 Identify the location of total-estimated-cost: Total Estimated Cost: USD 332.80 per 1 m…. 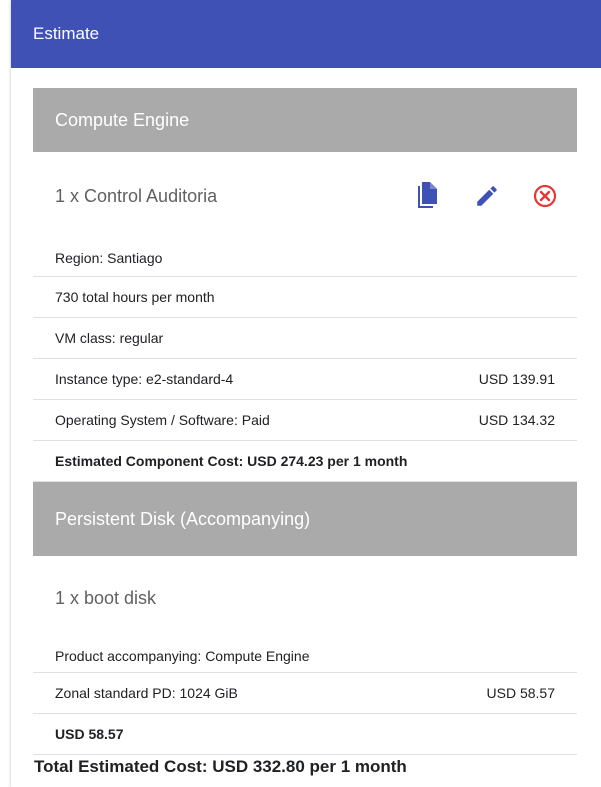
(220, 766).